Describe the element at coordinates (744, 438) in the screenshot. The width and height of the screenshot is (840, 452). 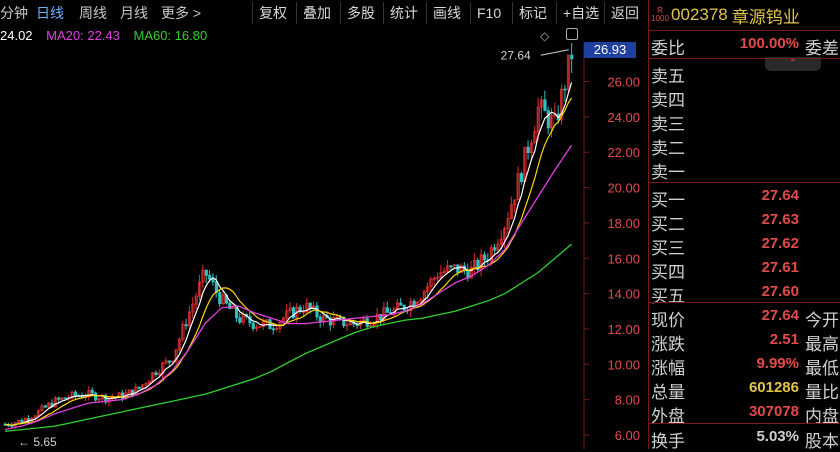
I see `turnover-row: 换手 5.03% 股本` at that location.